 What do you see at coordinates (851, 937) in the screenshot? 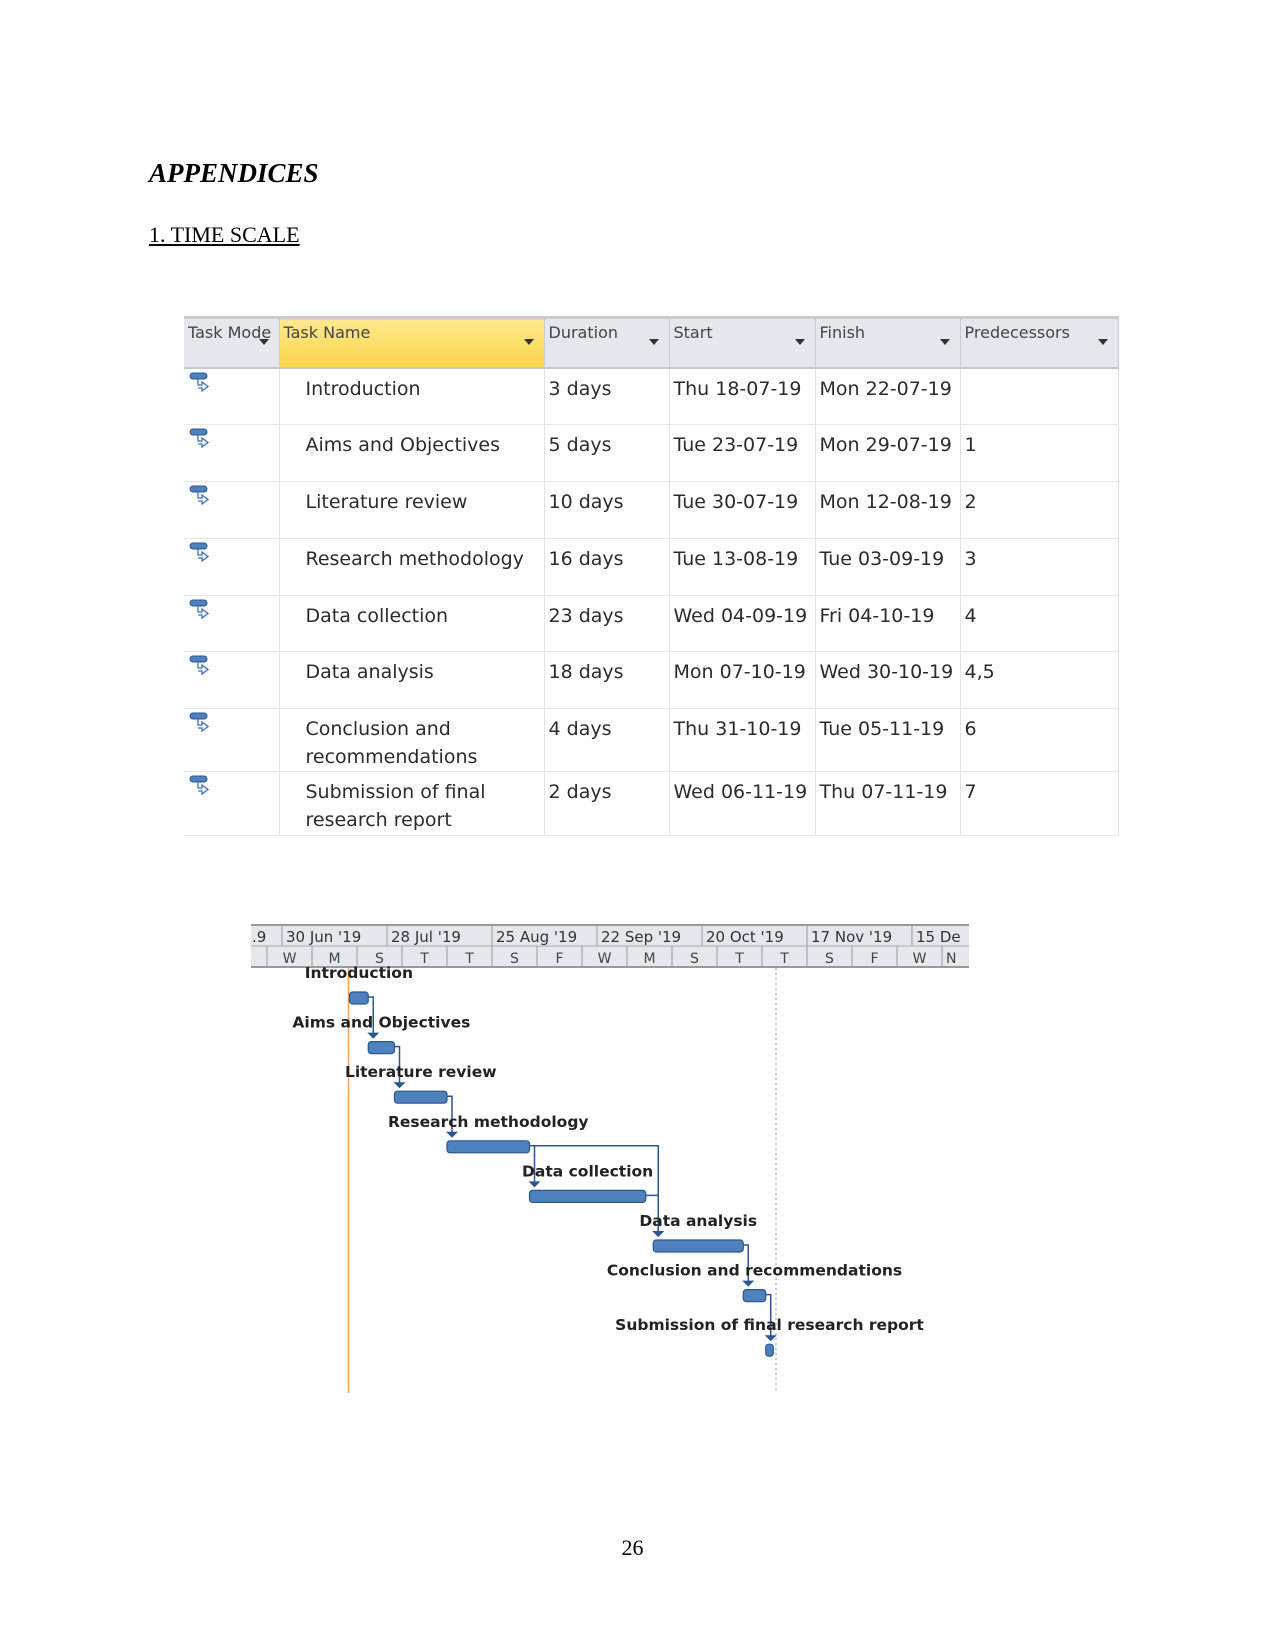
I see `timescale-top-label: 17 Nov '19` at bounding box center [851, 937].